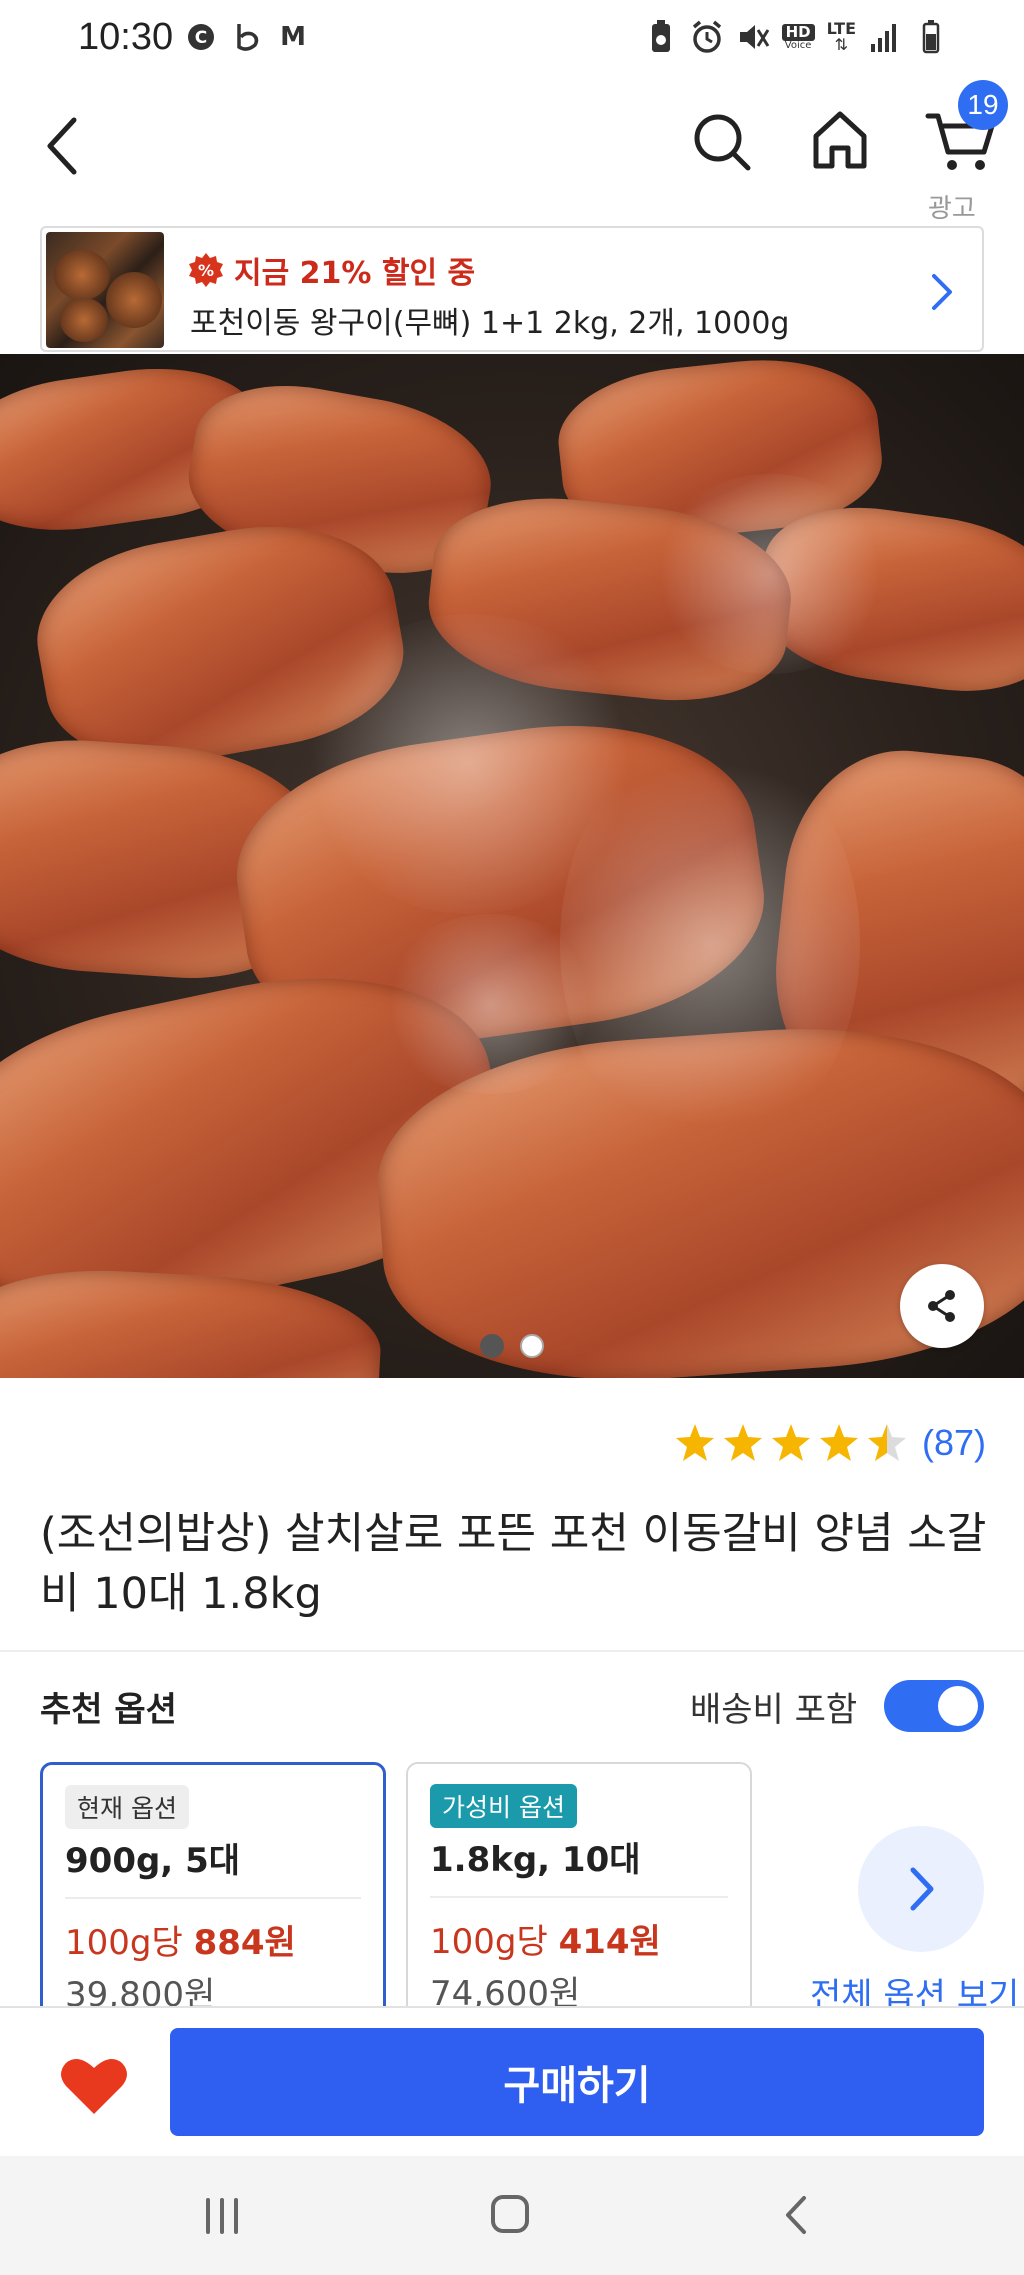  I want to click on search-icon, so click(722, 140).